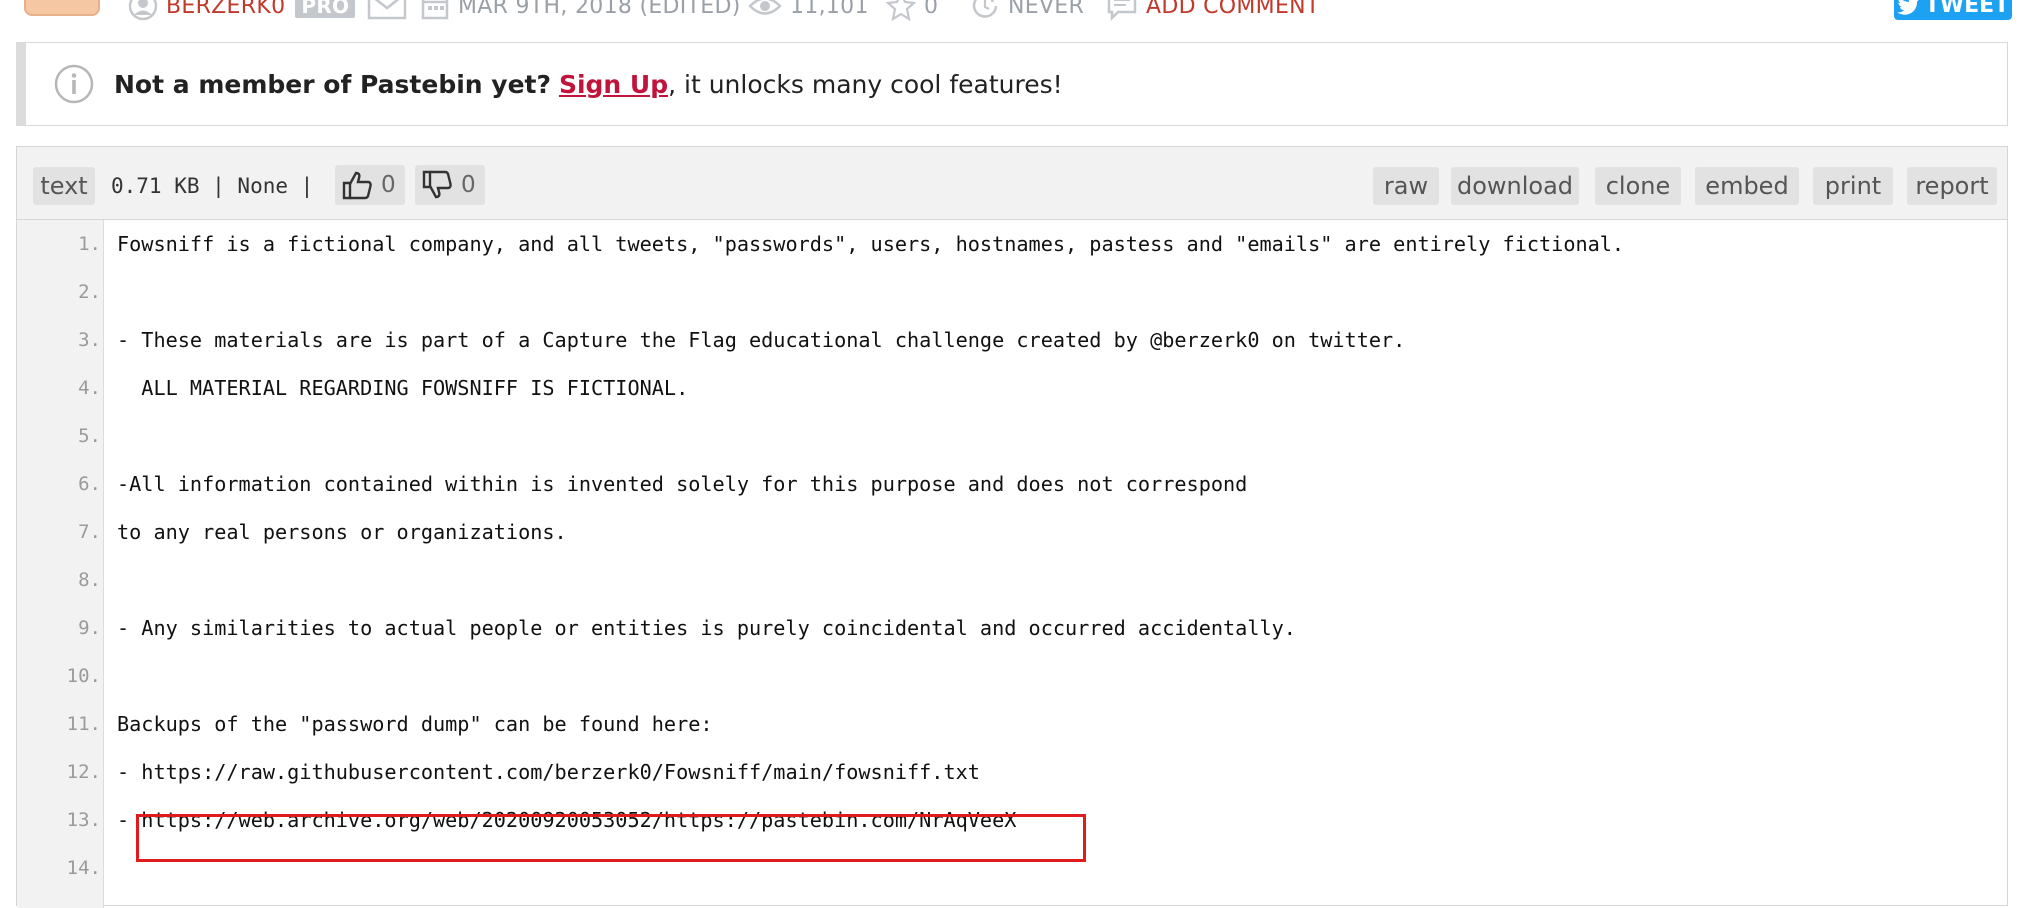 Image resolution: width=2026 pixels, height=908 pixels. I want to click on line-number: 6., so click(89, 484).